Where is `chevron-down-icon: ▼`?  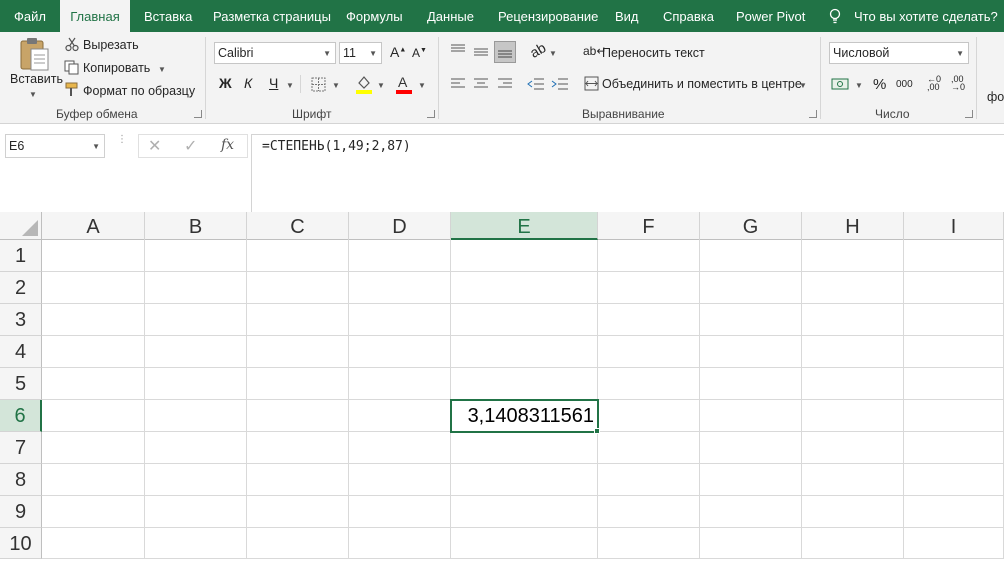 chevron-down-icon: ▼ is located at coordinates (33, 94).